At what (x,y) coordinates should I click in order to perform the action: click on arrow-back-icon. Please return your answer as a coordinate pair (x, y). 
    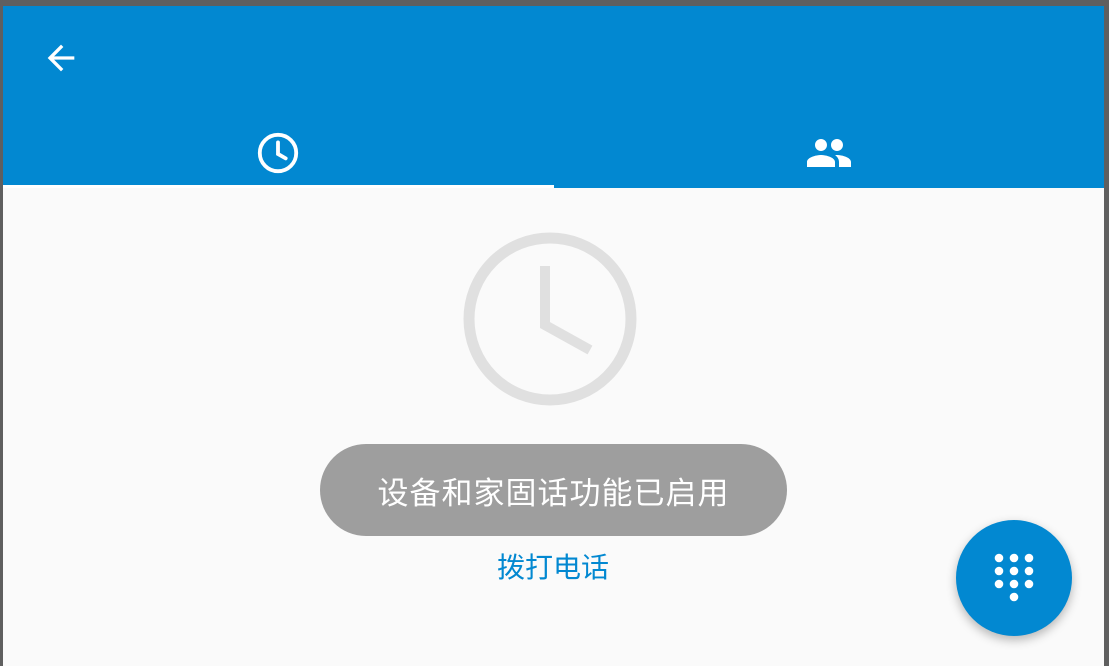
    Looking at the image, I should click on (61, 58).